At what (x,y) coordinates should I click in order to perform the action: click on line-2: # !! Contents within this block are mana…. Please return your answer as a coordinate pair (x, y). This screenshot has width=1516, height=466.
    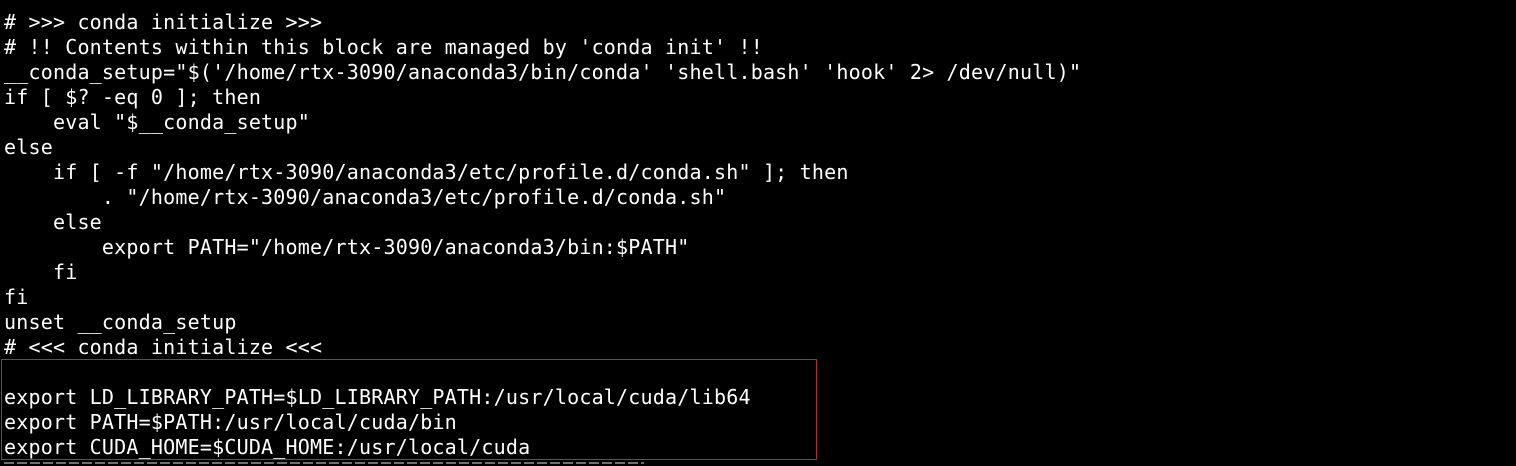
    Looking at the image, I should click on (383, 47).